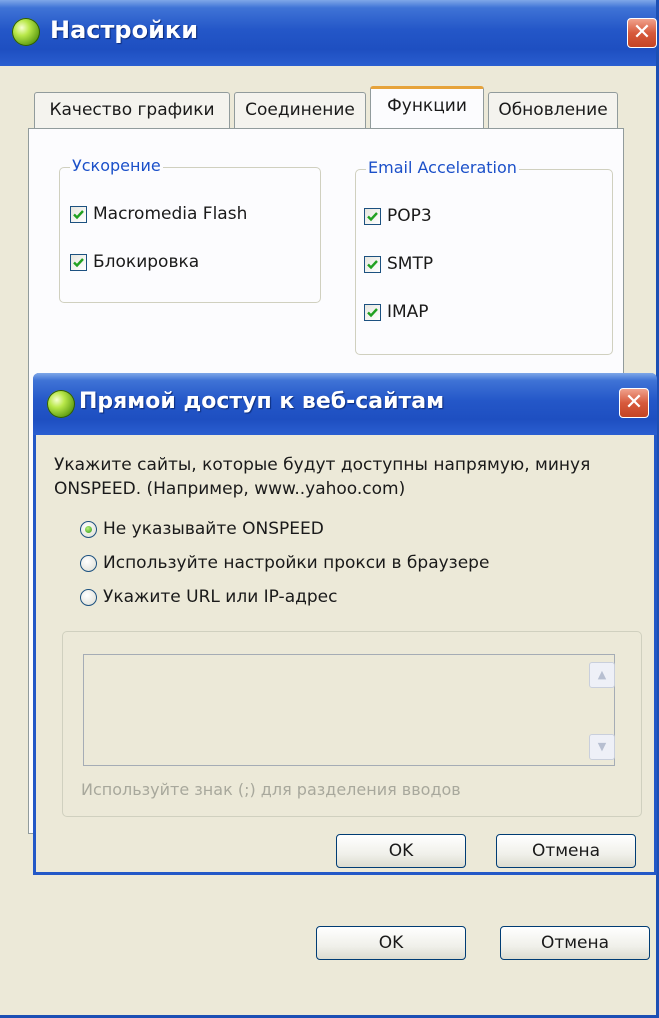 The width and height of the screenshot is (659, 1018). I want to click on flash-label: Macromedia Flash, so click(170, 214).